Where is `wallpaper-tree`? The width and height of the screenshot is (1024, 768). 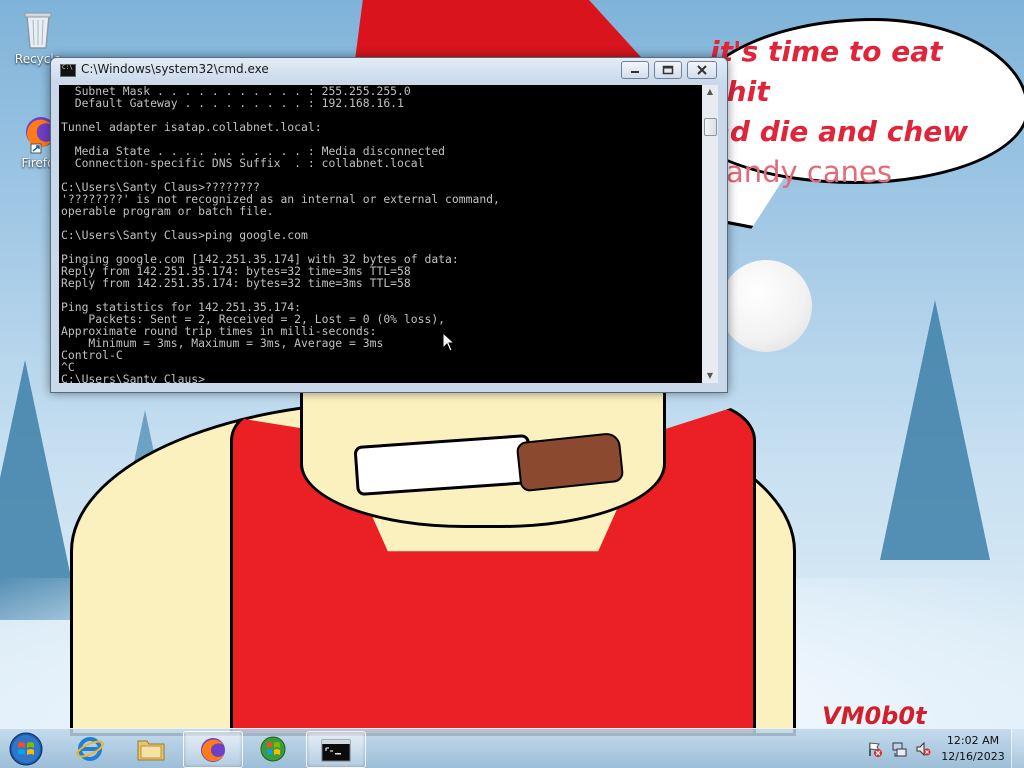
wallpaper-tree is located at coordinates (935, 430).